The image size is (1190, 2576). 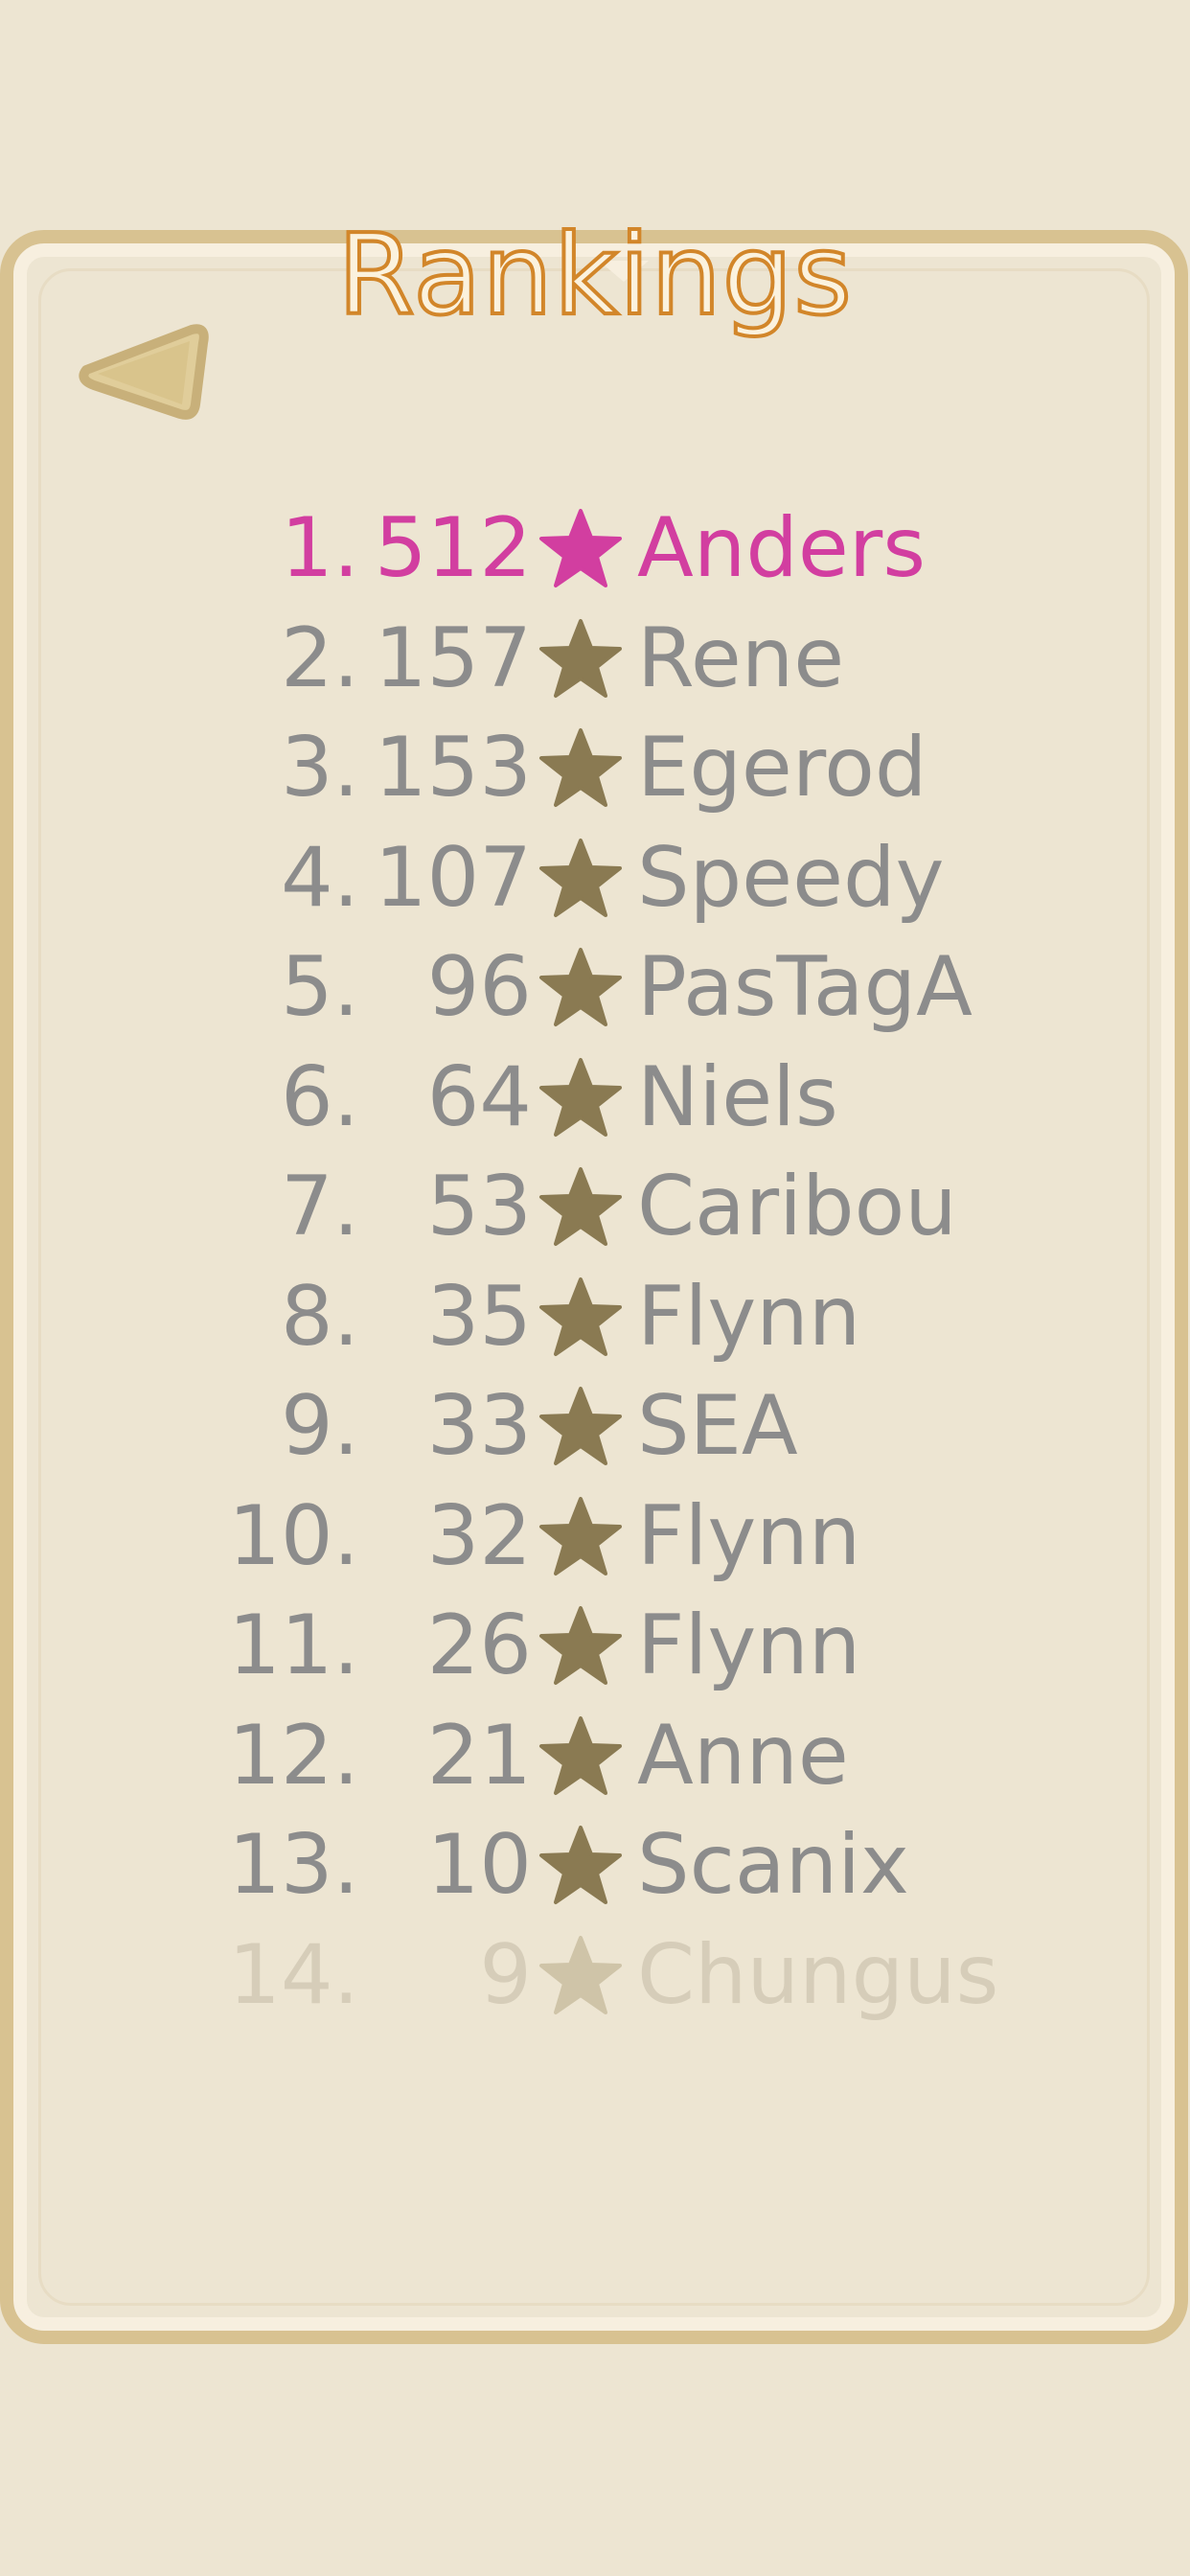 I want to click on rank-number: 8., so click(x=319, y=1316).